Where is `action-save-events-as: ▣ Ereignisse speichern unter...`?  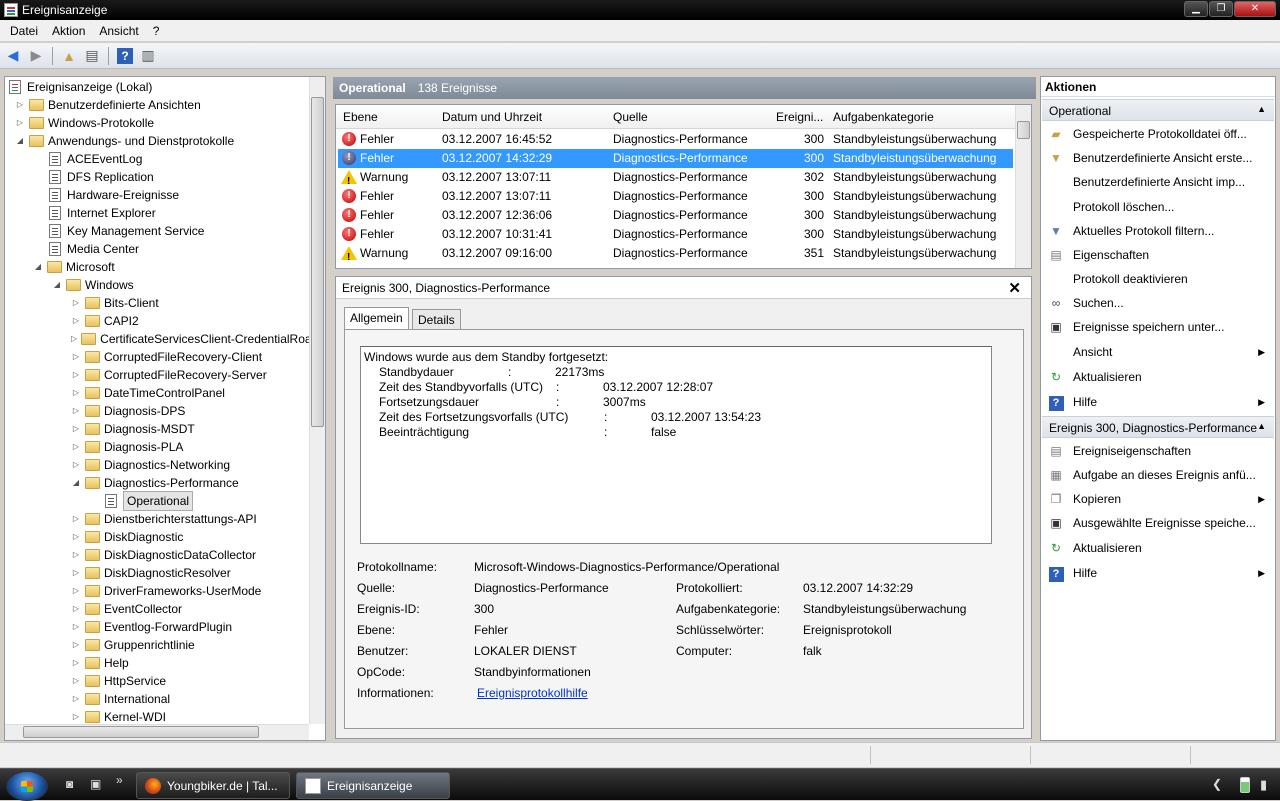
action-save-events-as: ▣ Ereignisse speichern unter... is located at coordinates (1159, 327).